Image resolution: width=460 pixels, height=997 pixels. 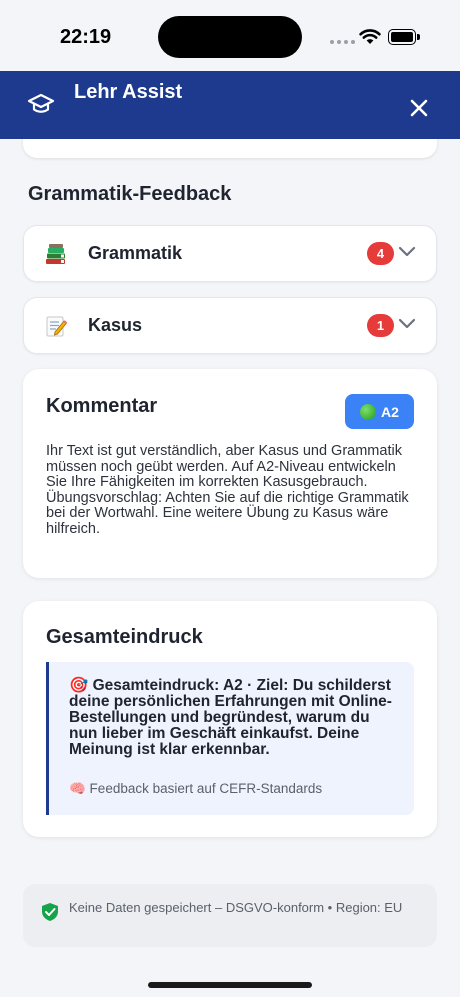 I want to click on signal-icon, so click(x=342, y=42).